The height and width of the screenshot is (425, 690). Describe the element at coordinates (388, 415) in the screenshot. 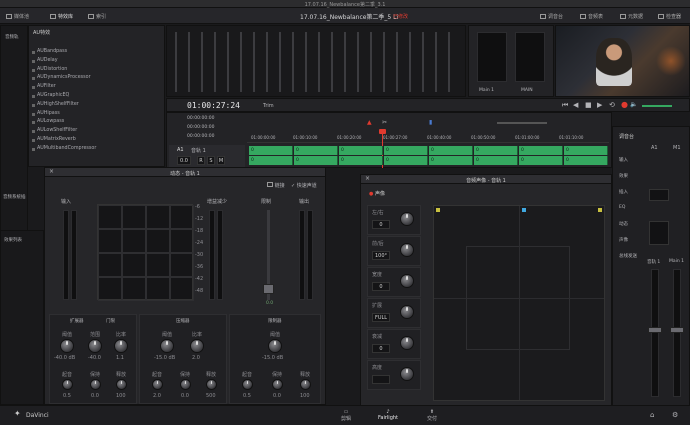

I see `page-tab-fairlight: ♪ Fairlight` at that location.